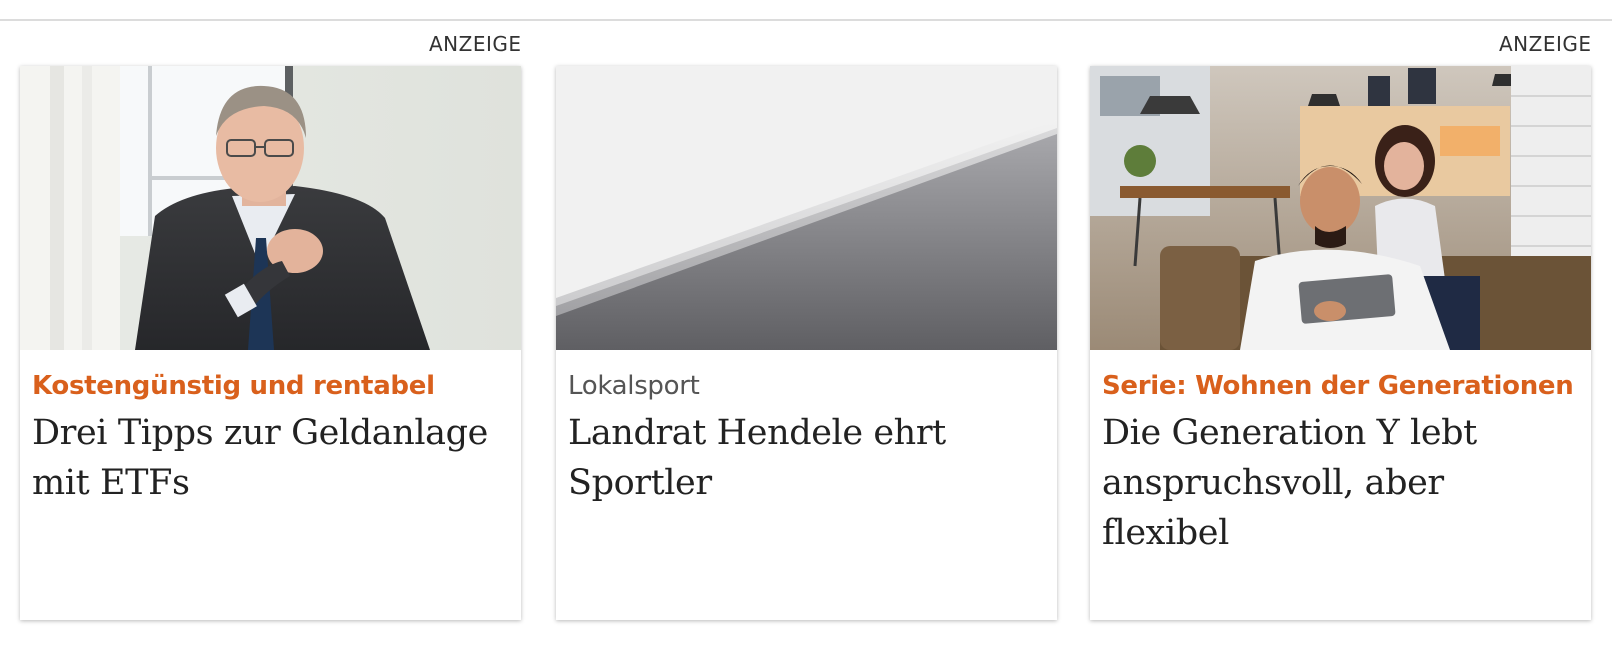  I want to click on ad-label-left: ANZEIGE, so click(475, 44).